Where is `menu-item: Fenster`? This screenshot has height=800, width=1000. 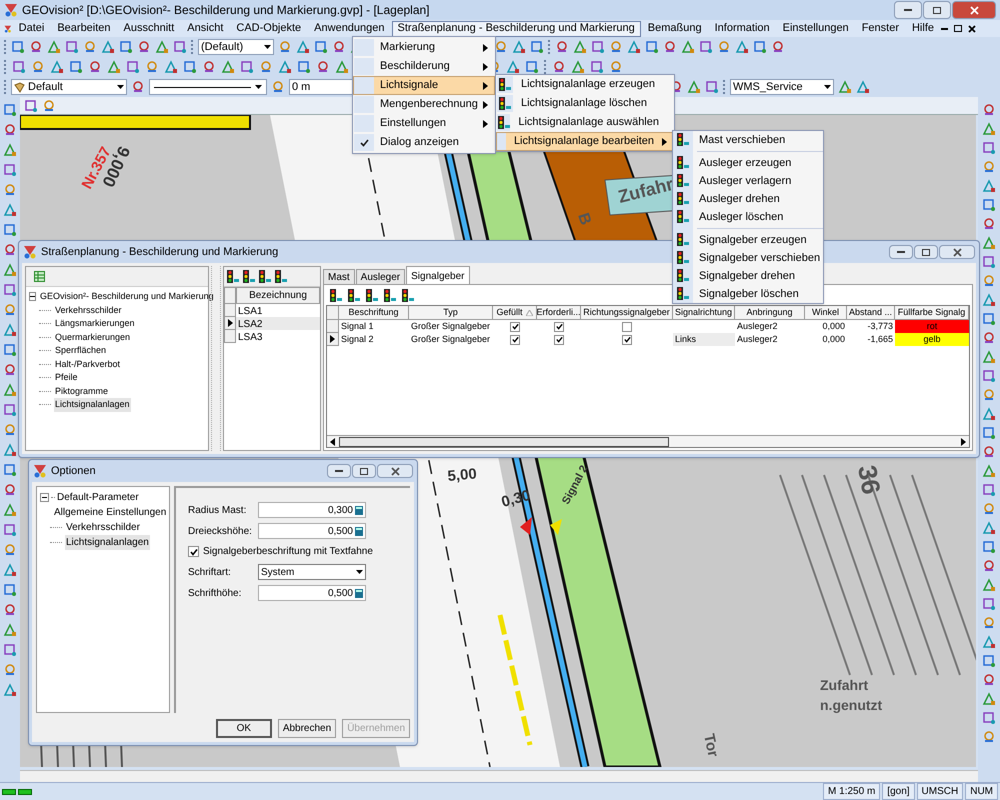 menu-item: Fenster is located at coordinates (880, 28).